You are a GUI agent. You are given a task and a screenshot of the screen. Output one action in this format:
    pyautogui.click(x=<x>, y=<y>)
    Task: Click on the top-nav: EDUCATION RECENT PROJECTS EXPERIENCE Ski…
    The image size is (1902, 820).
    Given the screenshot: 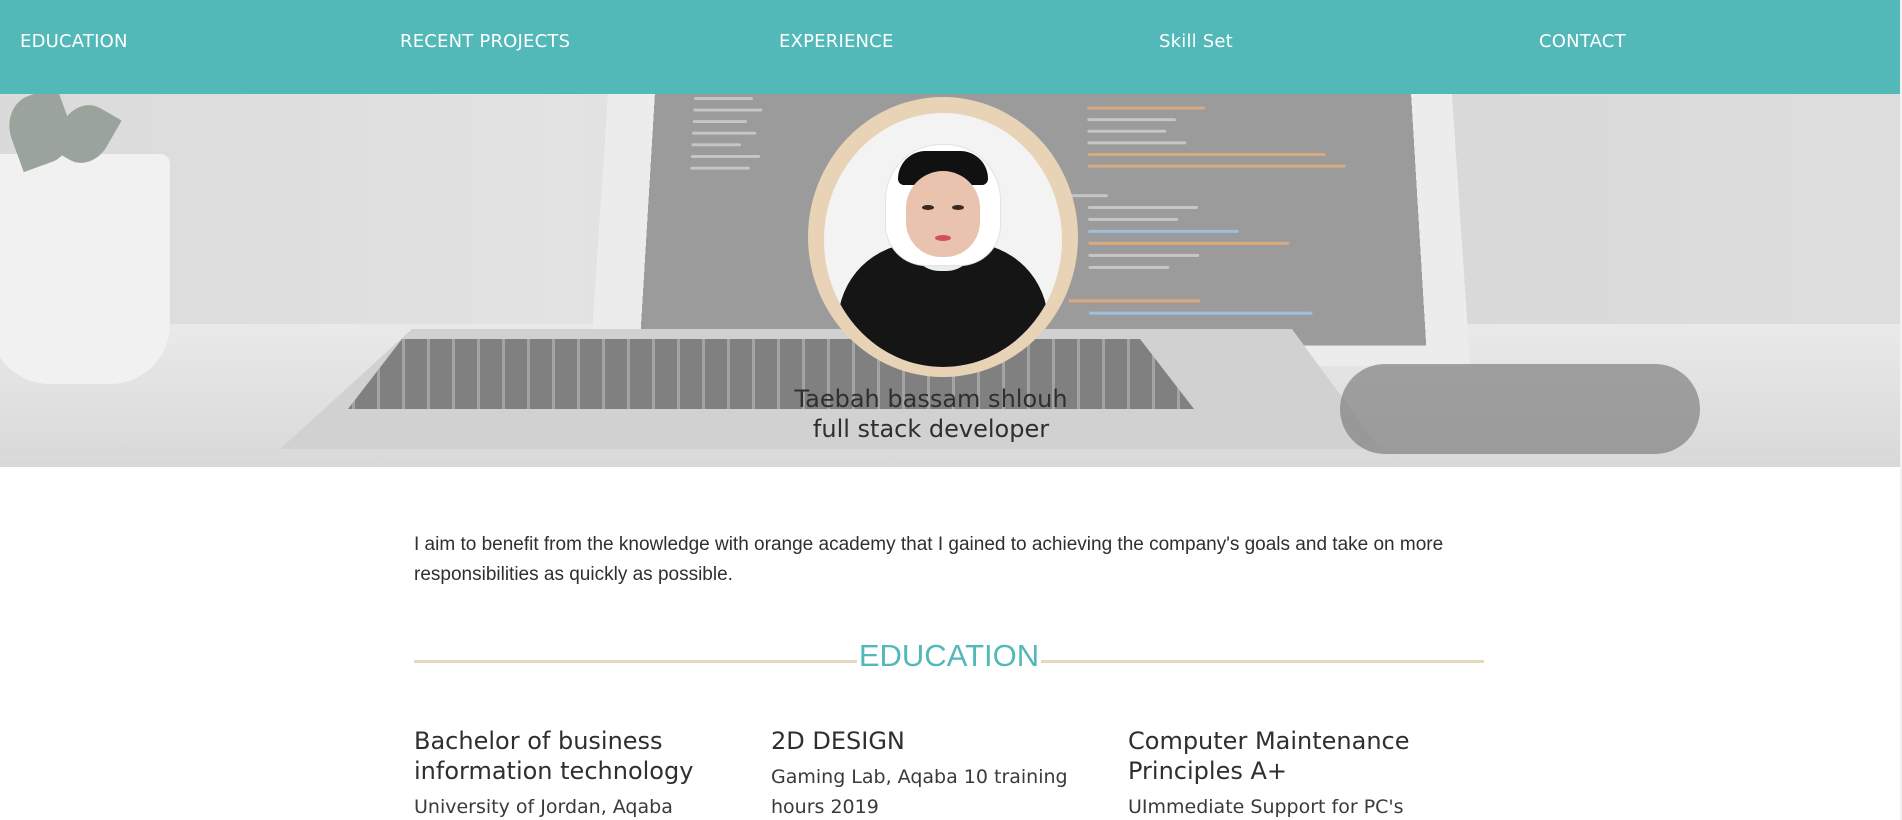 What is the action you would take?
    pyautogui.click(x=950, y=47)
    